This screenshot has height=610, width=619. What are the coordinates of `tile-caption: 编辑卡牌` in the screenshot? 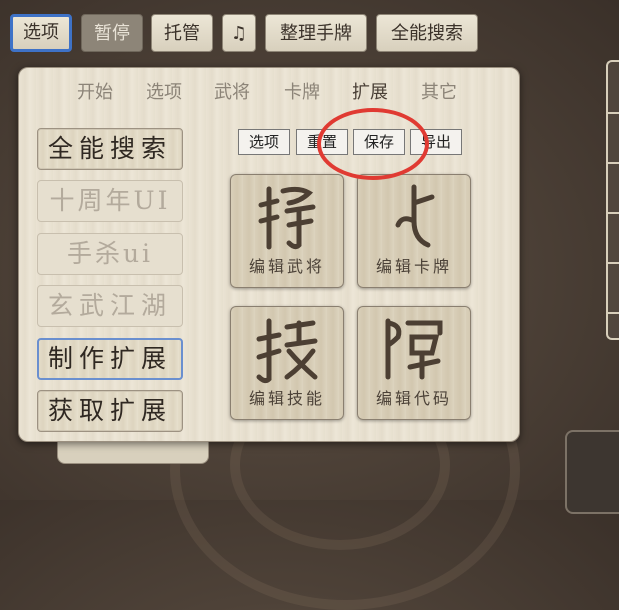 It's located at (413, 266).